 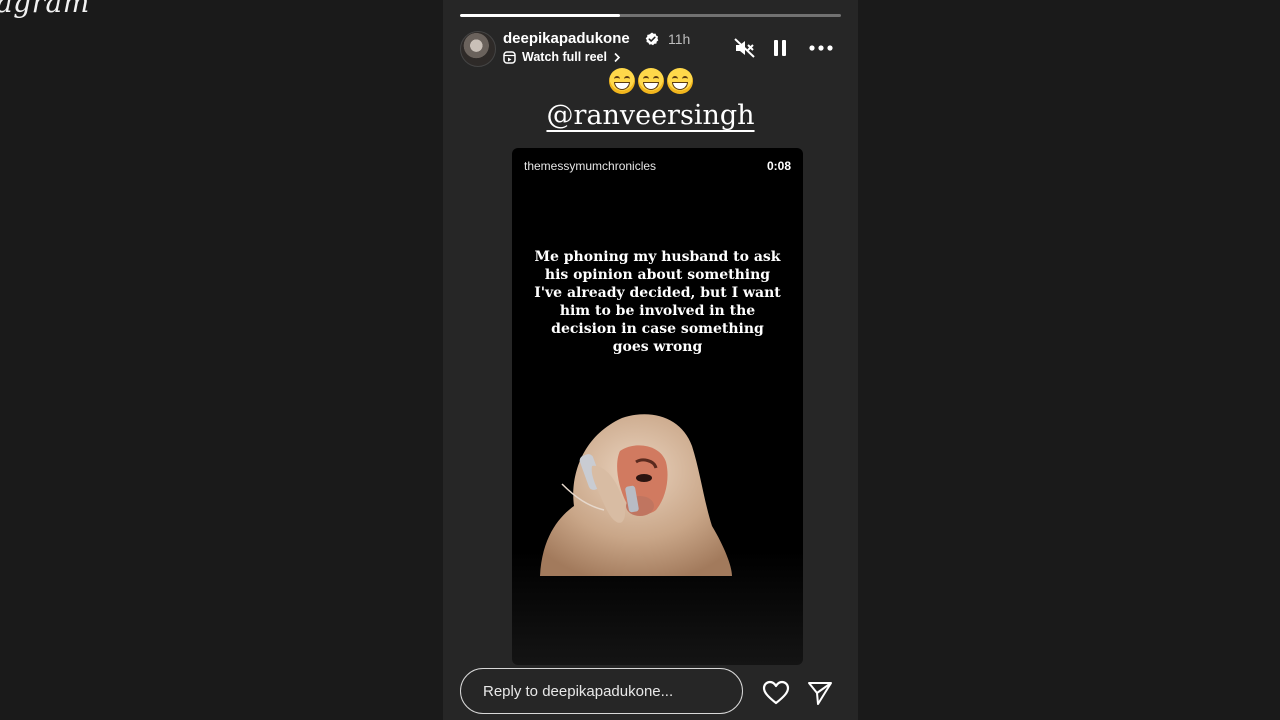 What do you see at coordinates (650, 115) in the screenshot?
I see `mention-sticker: @ranveersingh` at bounding box center [650, 115].